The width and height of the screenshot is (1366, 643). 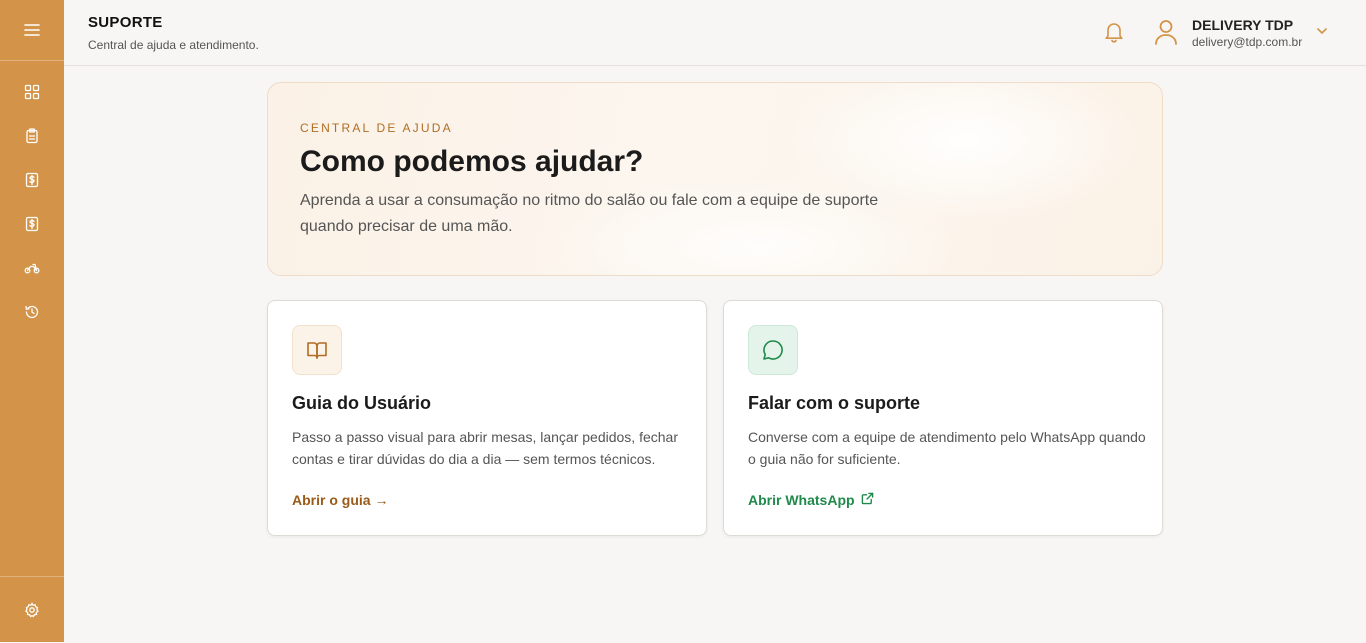 I want to click on open-whatsapp-label: Abrir WhatsApp, so click(x=801, y=500).